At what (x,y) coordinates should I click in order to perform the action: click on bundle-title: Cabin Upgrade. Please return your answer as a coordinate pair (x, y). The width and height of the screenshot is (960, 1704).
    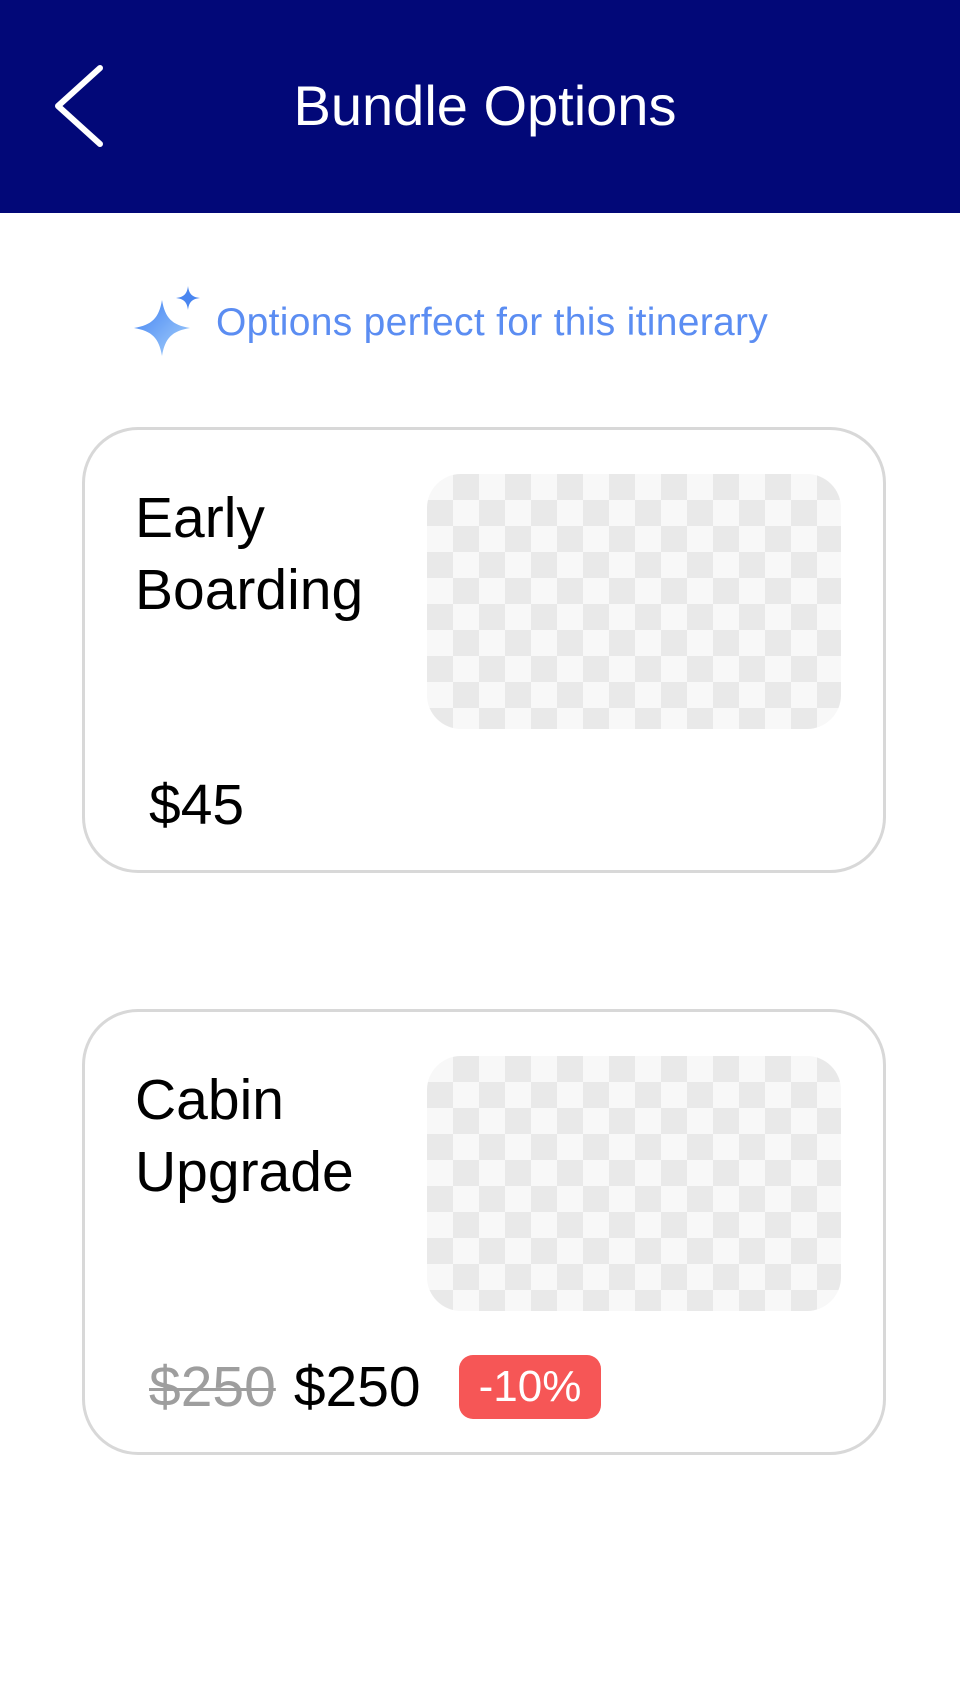
    Looking at the image, I should click on (244, 1136).